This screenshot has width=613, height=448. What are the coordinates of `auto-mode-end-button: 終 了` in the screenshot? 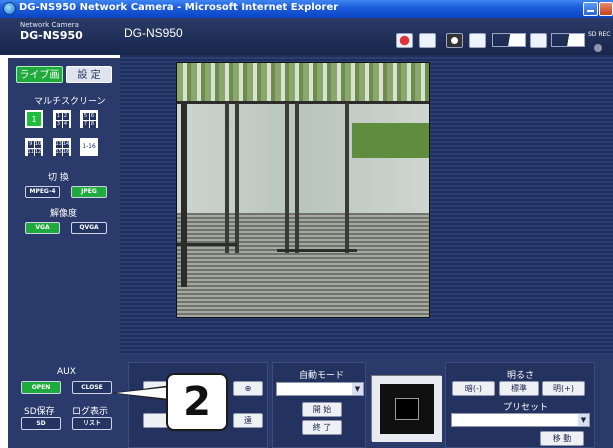 It's located at (322, 427).